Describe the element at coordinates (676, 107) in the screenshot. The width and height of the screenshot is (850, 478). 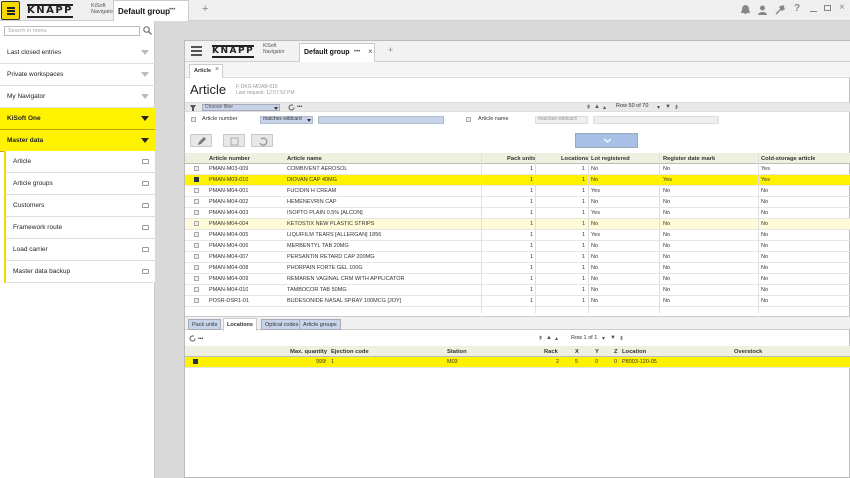
I see `last-page-icon: ⇟` at that location.